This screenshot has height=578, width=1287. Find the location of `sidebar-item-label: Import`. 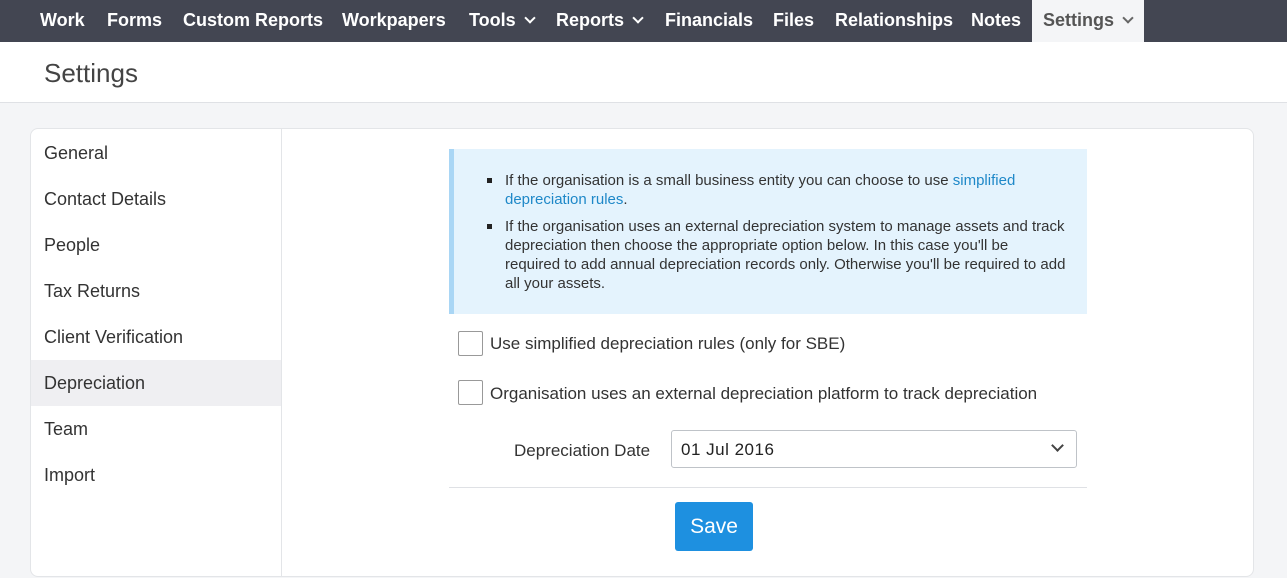

sidebar-item-label: Import is located at coordinates (70, 475).